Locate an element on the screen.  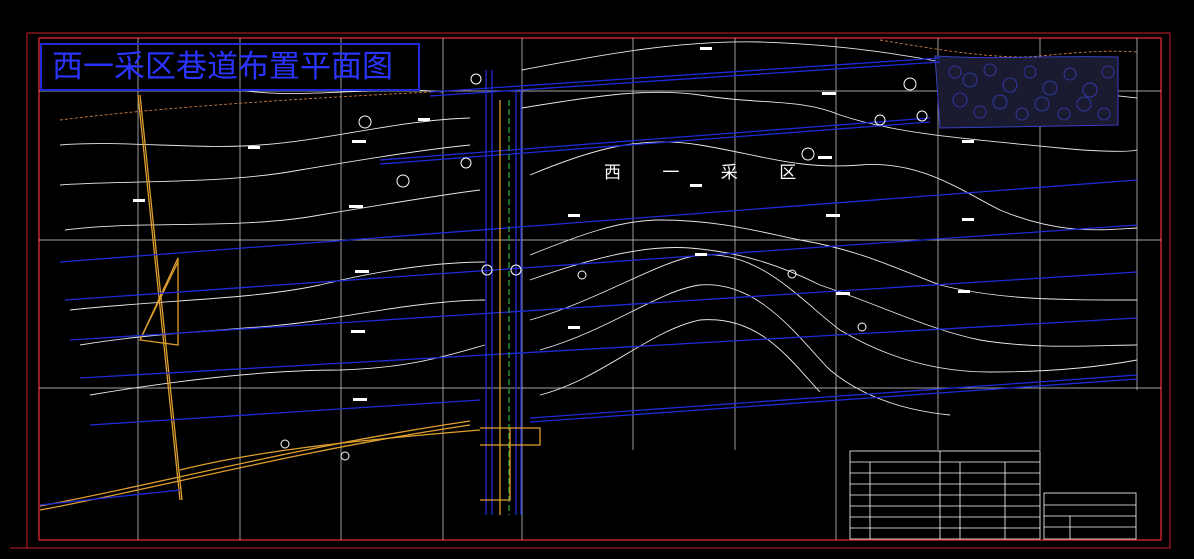
drawing-title: 西一采区巷道布置平面图 is located at coordinates (230, 67).